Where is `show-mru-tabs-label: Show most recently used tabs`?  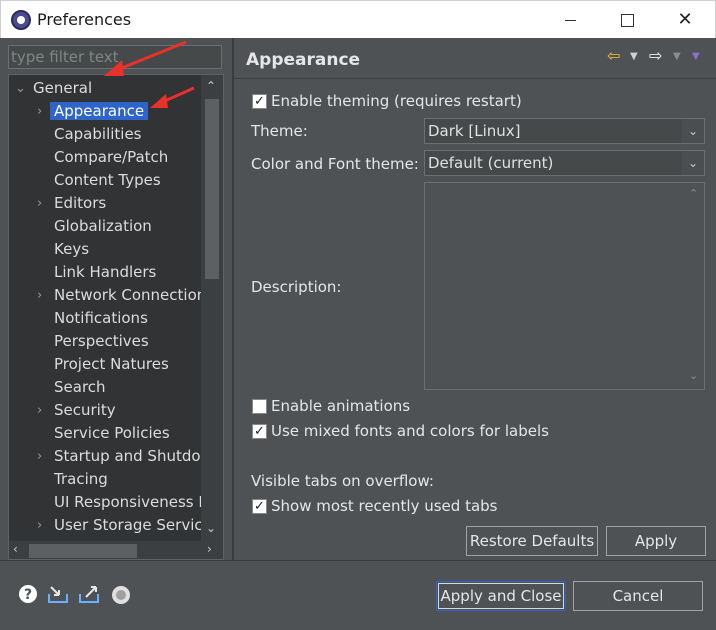 show-mru-tabs-label: Show most recently used tabs is located at coordinates (384, 506).